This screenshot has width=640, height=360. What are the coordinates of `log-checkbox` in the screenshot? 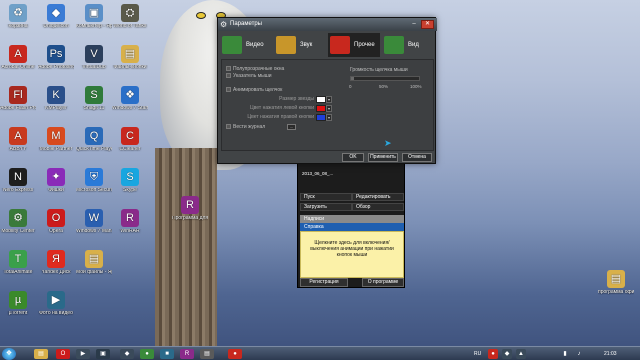 It's located at (228, 127).